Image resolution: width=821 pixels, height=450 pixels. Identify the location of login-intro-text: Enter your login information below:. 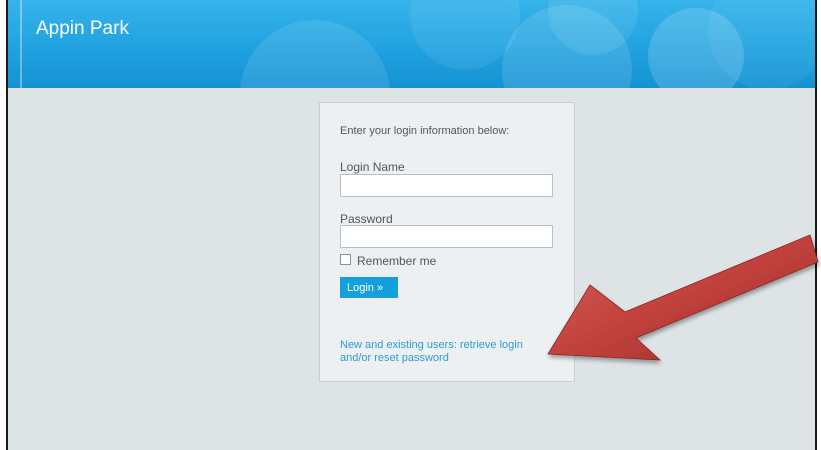
(425, 131).